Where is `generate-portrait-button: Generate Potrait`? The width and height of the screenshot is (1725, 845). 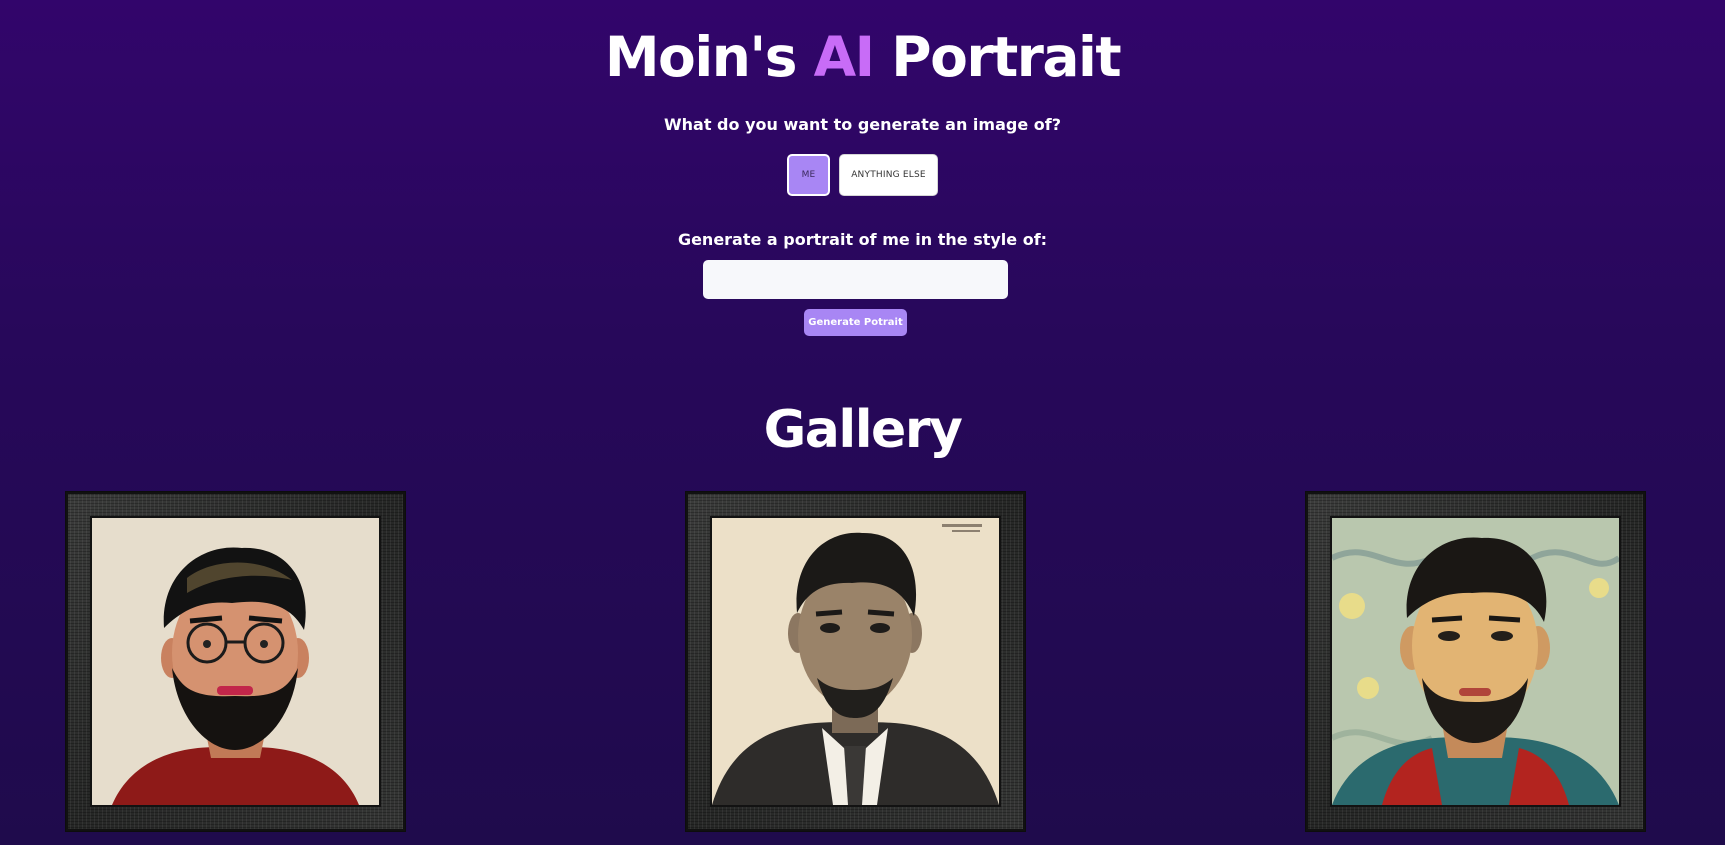 generate-portrait-button: Generate Potrait is located at coordinates (855, 322).